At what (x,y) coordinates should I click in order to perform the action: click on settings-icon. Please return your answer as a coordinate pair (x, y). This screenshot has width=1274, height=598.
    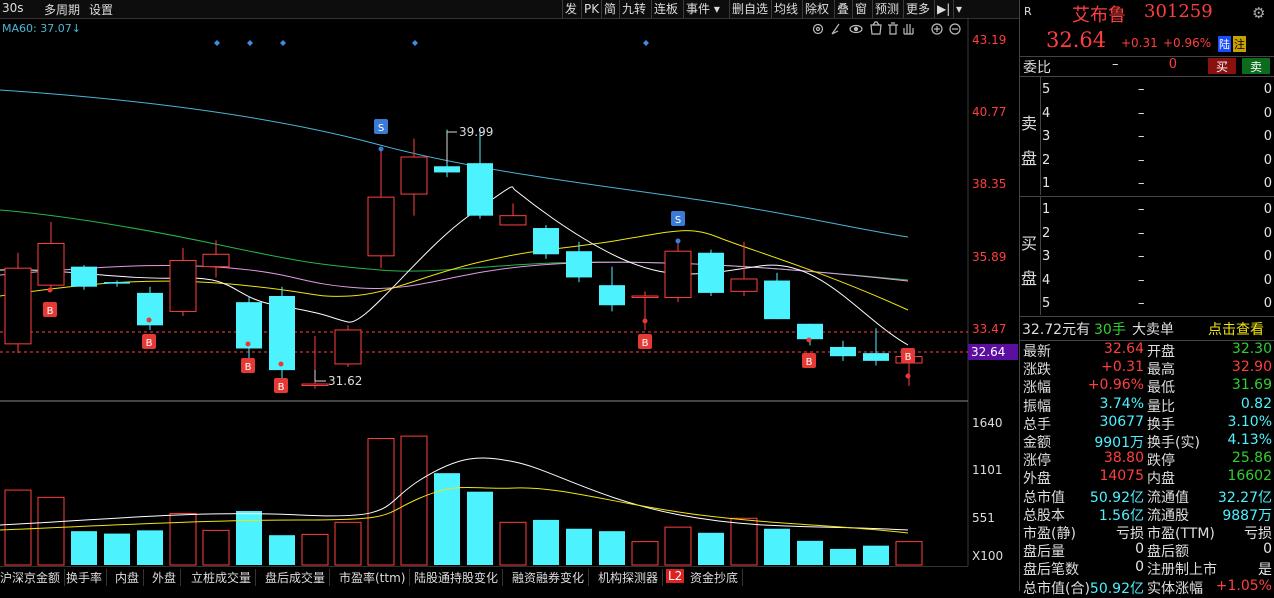
    Looking at the image, I should click on (818, 29).